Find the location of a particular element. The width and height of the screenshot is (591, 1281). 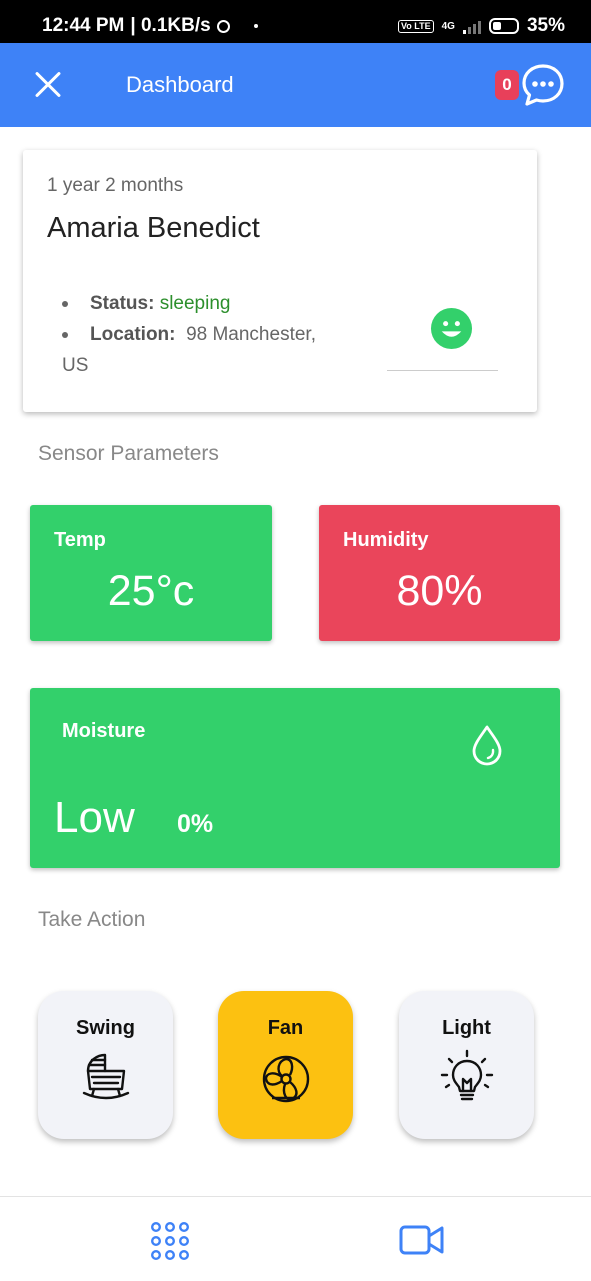

location-value: 98 Manchester, is located at coordinates (251, 334).